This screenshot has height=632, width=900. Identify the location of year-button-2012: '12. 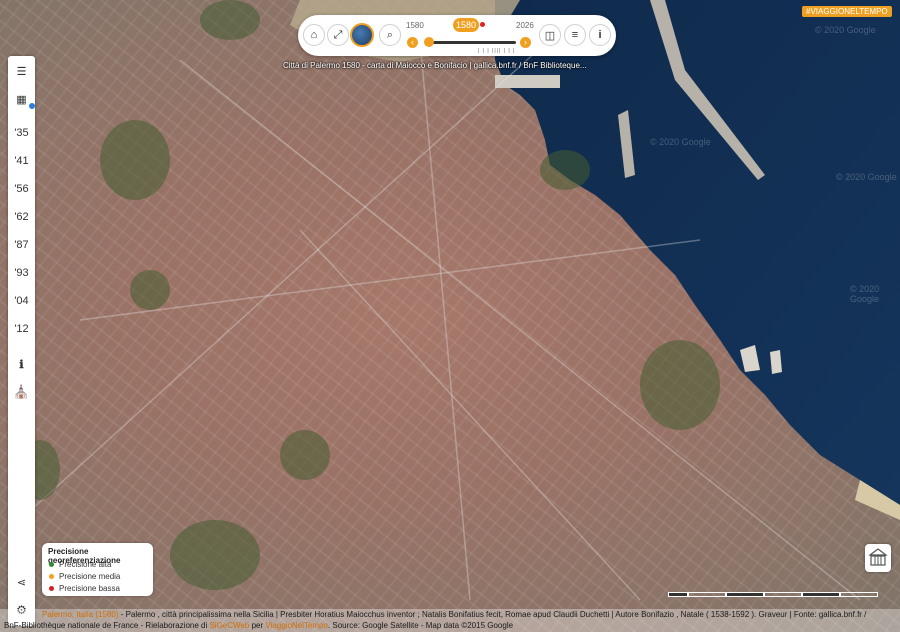
(21, 329).